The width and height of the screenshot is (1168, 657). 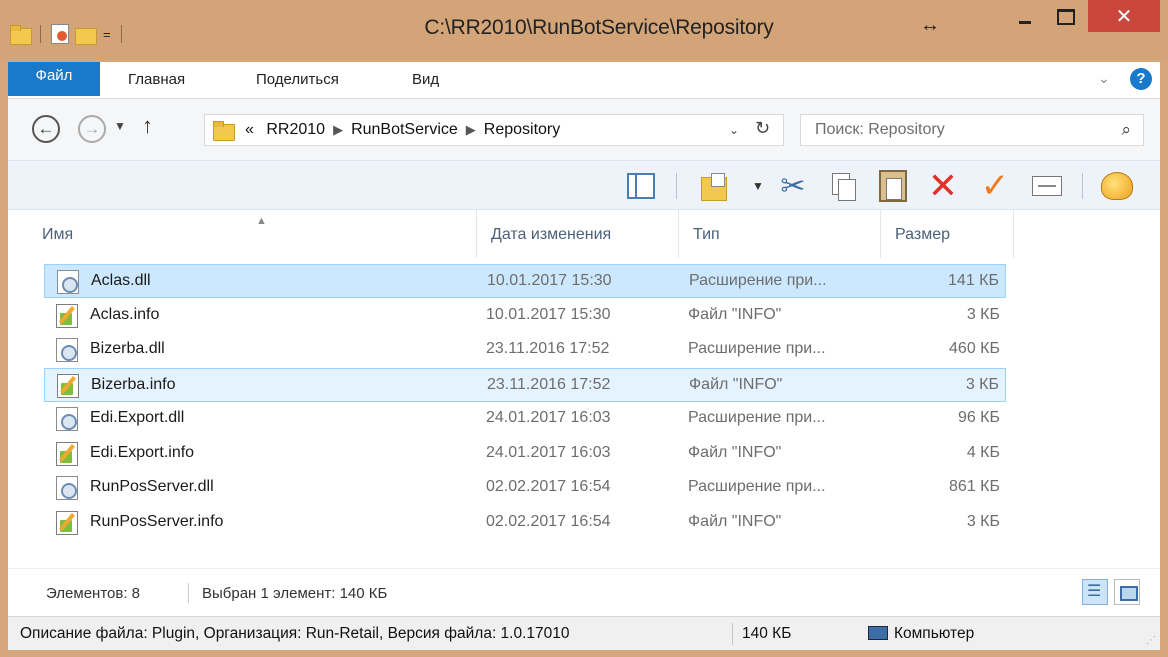 I want to click on file-name: RunPosServer.dll, so click(x=152, y=486).